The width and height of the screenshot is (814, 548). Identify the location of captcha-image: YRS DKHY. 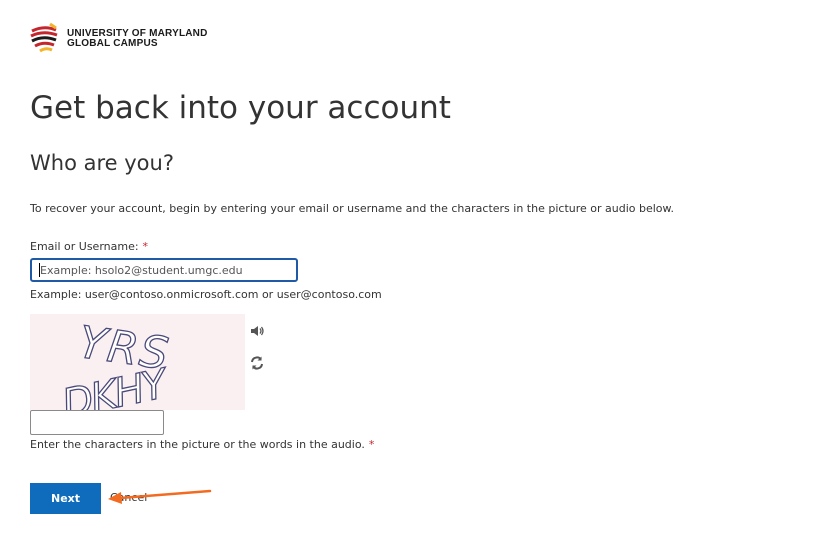
(137, 362).